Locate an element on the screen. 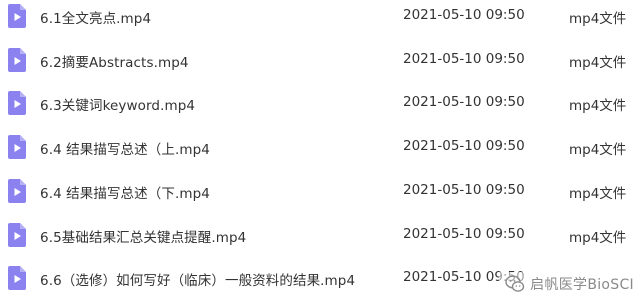 The height and width of the screenshot is (300, 640). file-name: 6.6（选修）如何写好（临床）一般资料的结果.mp4 is located at coordinates (198, 281).